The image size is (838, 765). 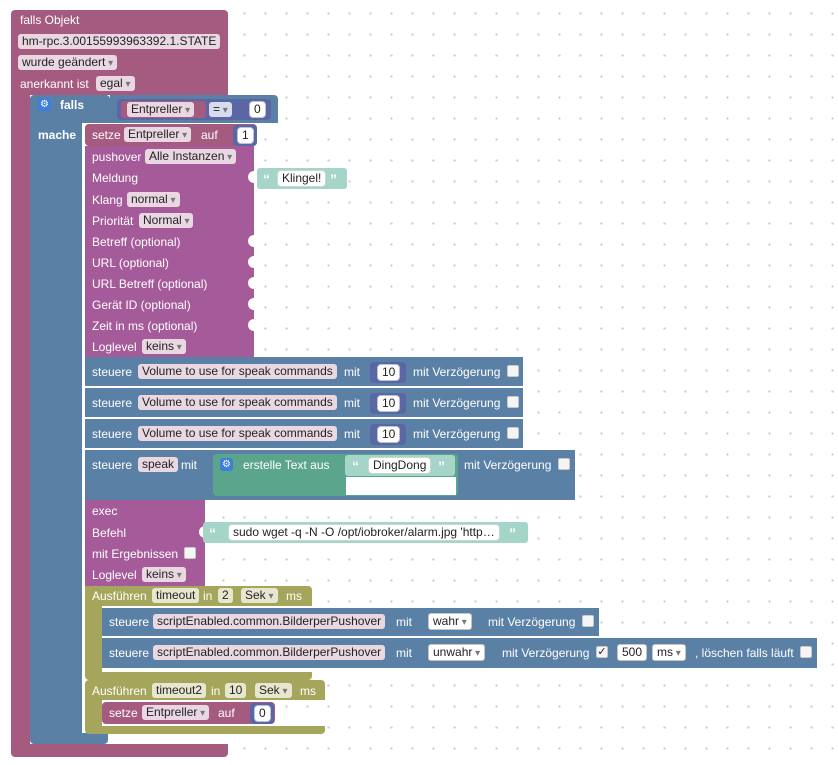 I want to click on url-socket, so click(x=251, y=262).